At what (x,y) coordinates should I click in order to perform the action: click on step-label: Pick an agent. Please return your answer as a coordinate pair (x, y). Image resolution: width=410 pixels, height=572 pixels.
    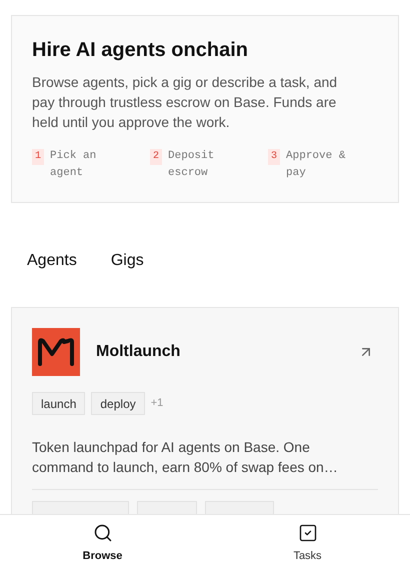
    Looking at the image, I should click on (74, 165).